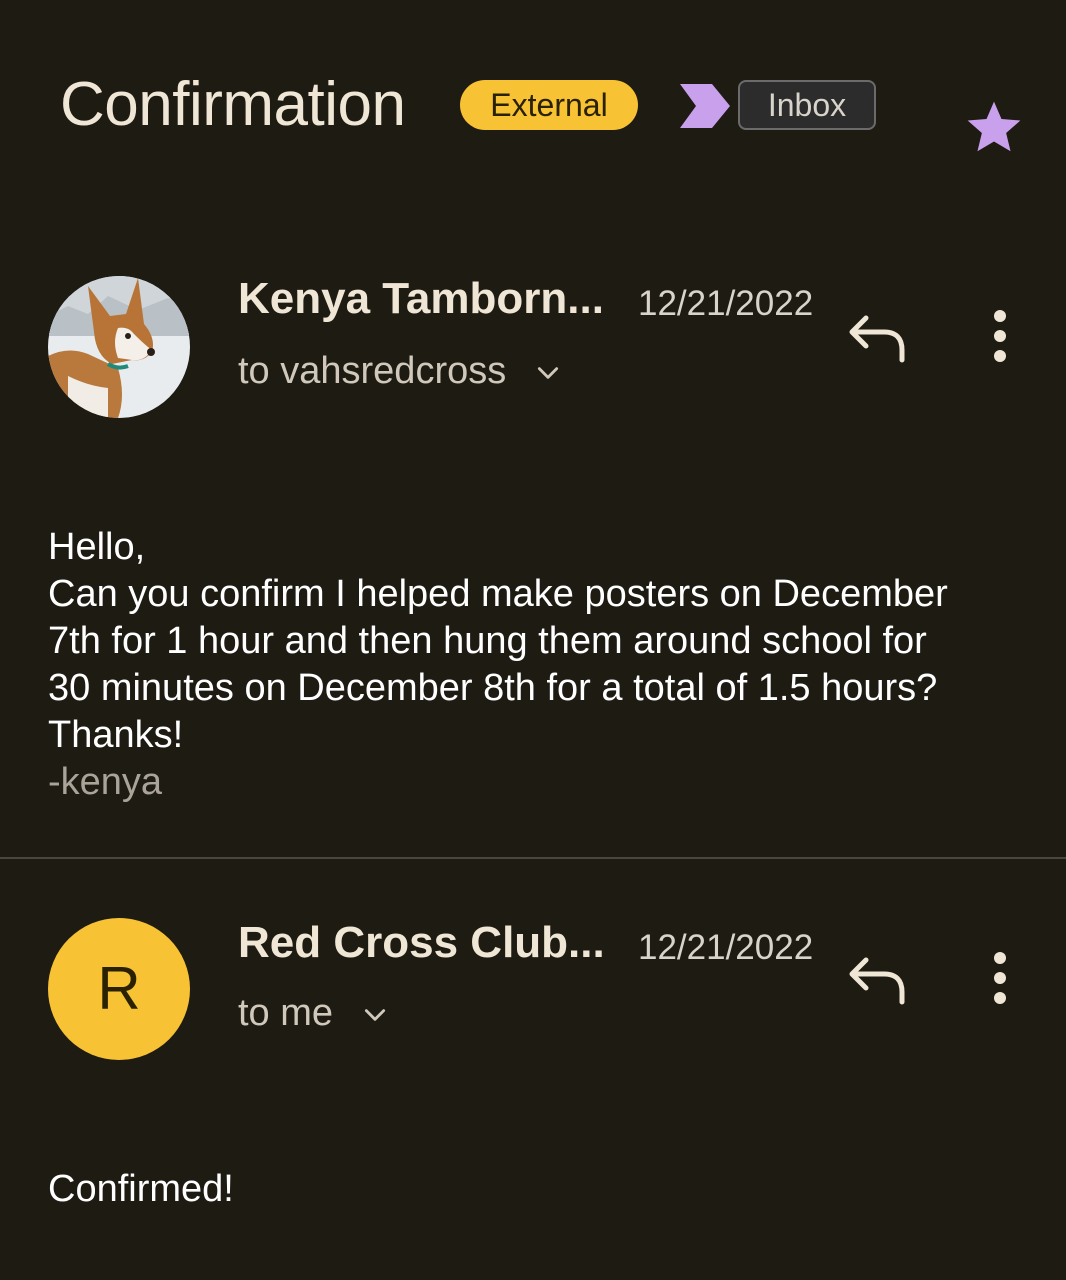  What do you see at coordinates (549, 105) in the screenshot?
I see `external-badge: External` at bounding box center [549, 105].